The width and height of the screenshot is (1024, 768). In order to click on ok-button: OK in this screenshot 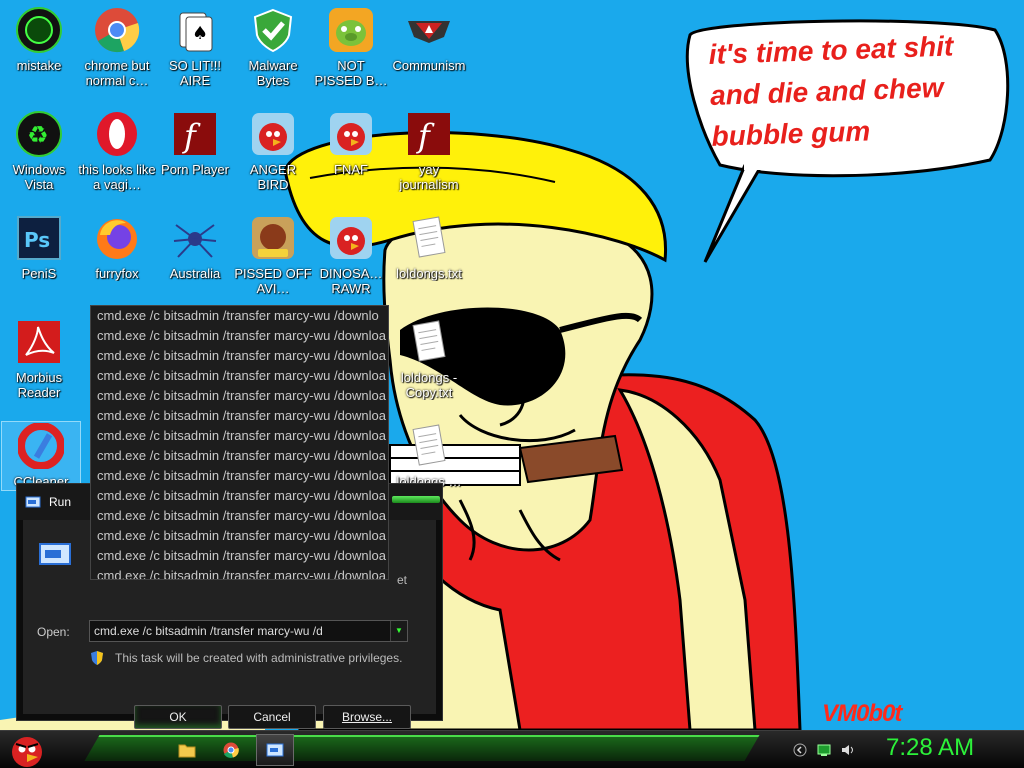, I will do `click(178, 717)`.